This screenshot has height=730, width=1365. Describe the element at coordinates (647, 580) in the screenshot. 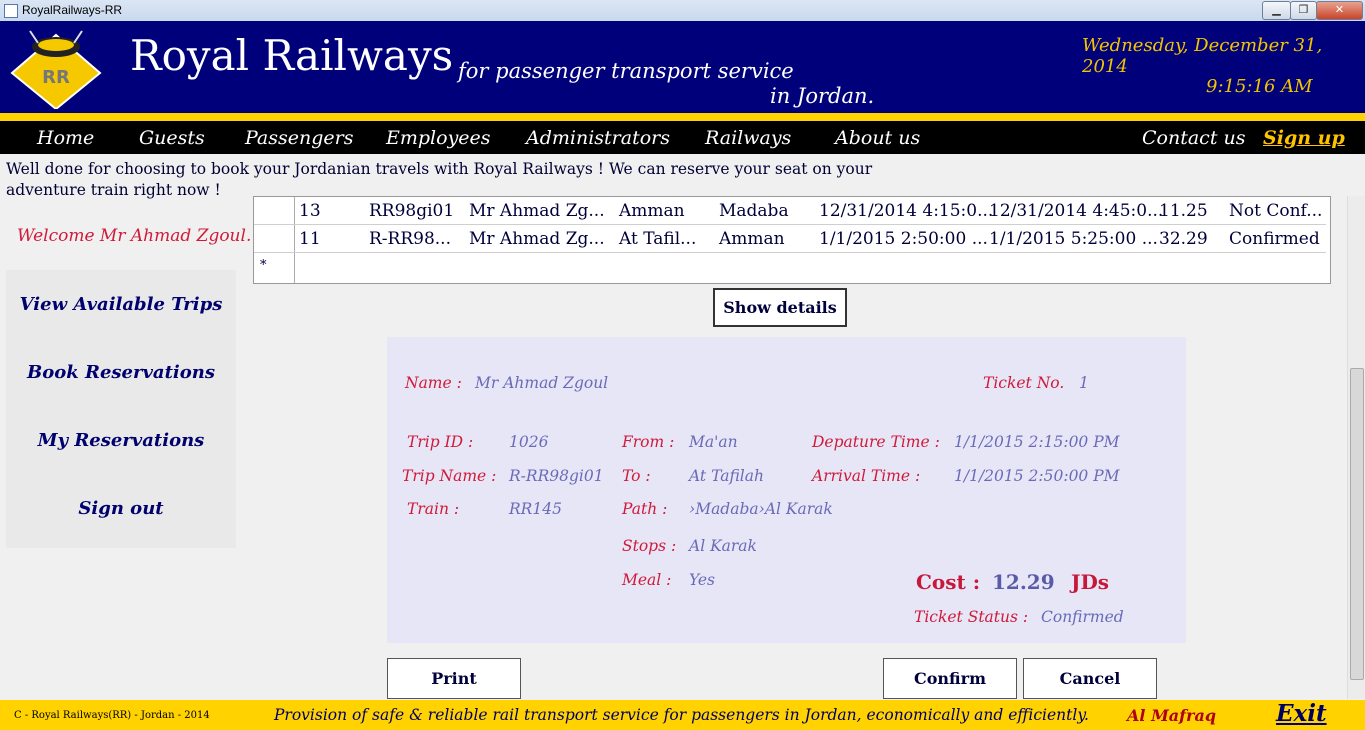

I see `meal-label: Meal :` at that location.